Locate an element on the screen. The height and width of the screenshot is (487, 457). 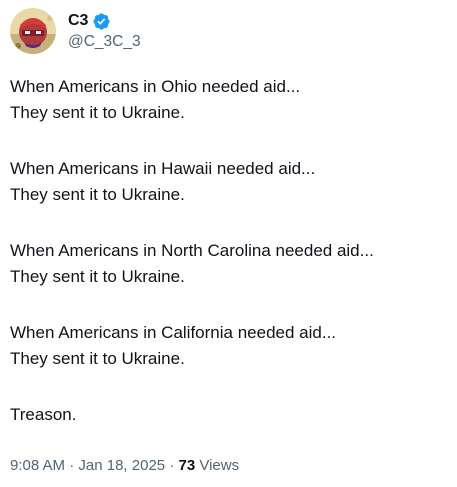
tweet-date: Jan 18, 2025 is located at coordinates (121, 465).